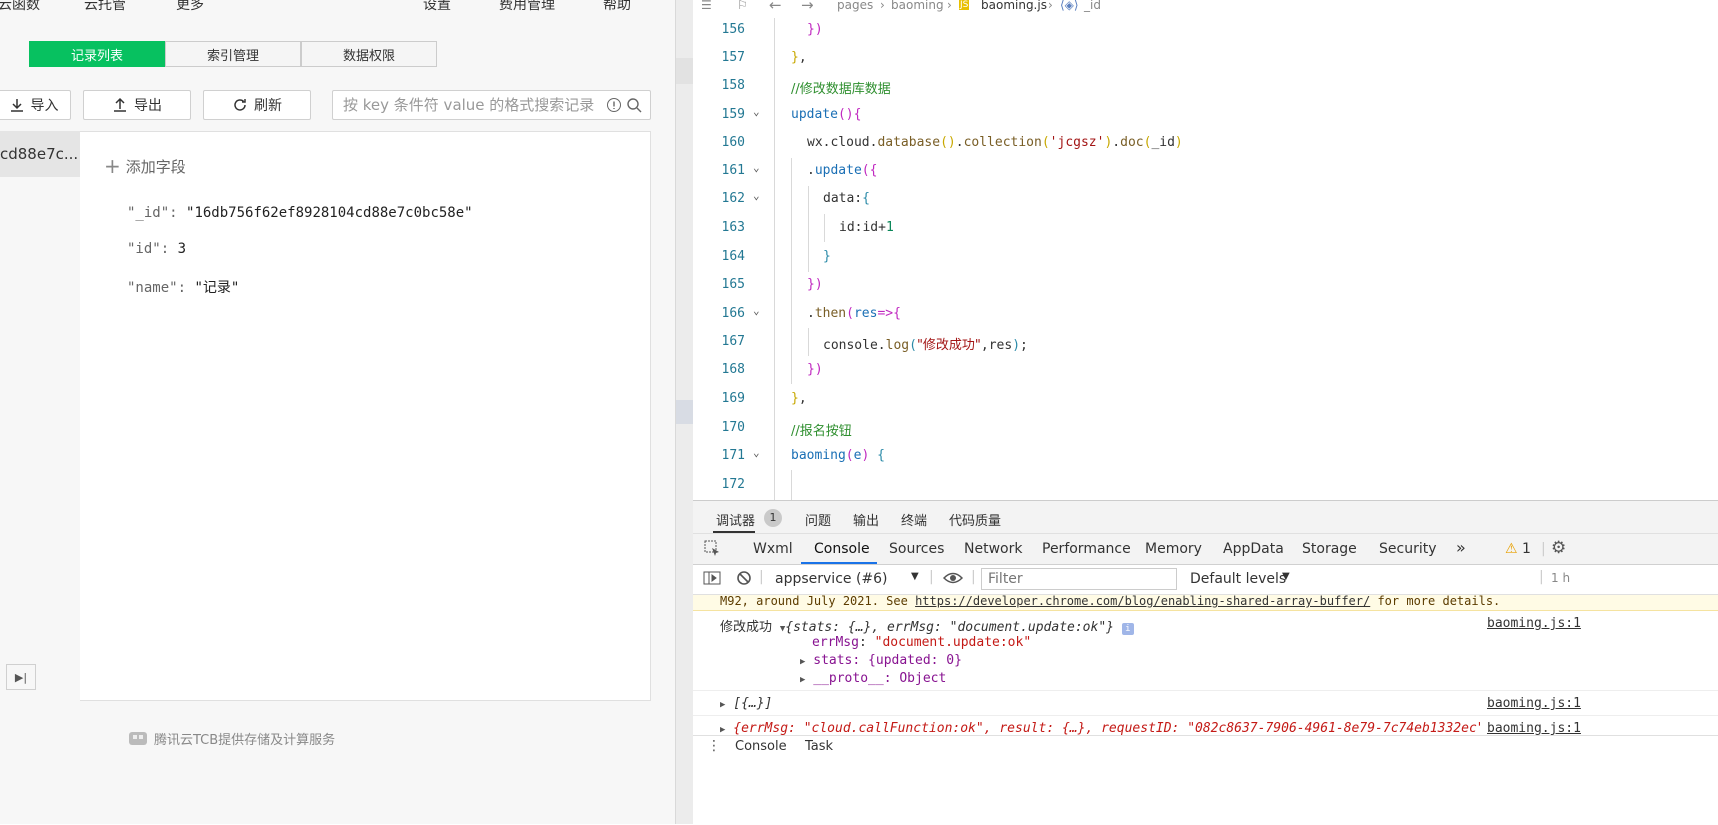 The width and height of the screenshot is (1718, 825). I want to click on last-page-button: ▶|, so click(21, 677).